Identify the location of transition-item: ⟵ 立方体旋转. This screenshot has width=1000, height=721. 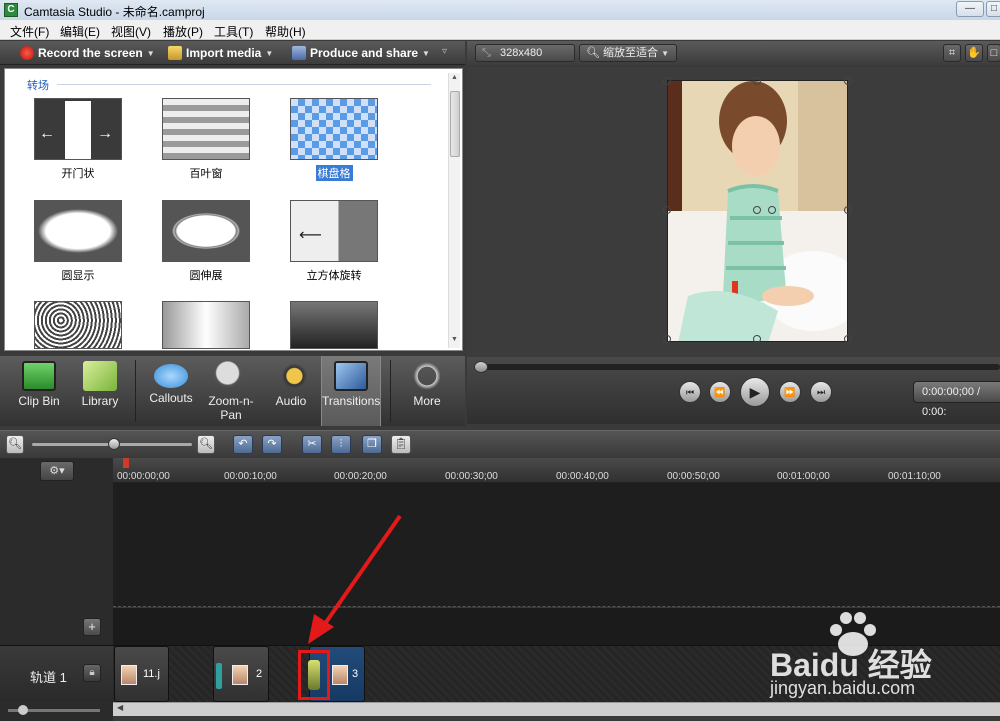
(334, 241).